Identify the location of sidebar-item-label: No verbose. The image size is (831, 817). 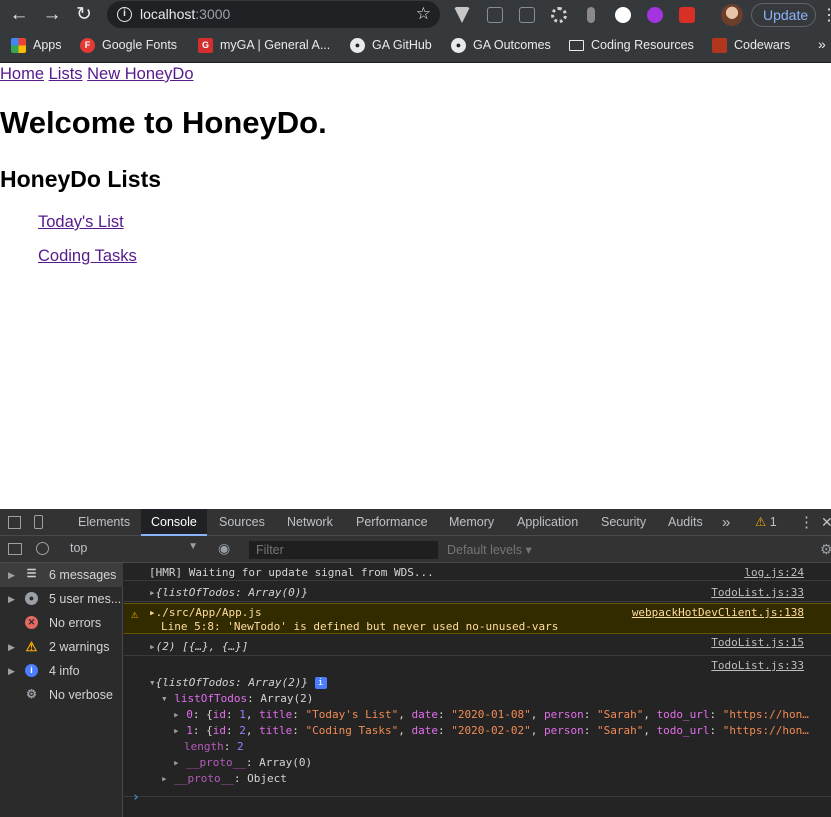
(81, 695).